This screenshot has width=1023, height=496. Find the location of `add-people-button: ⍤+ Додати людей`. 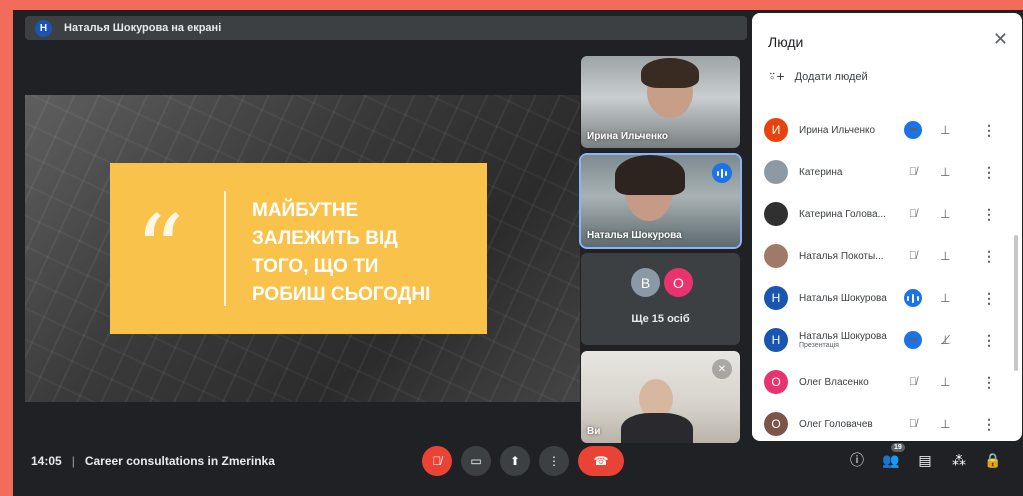

add-people-button: ⍤+ Додати людей is located at coordinates (818, 76).